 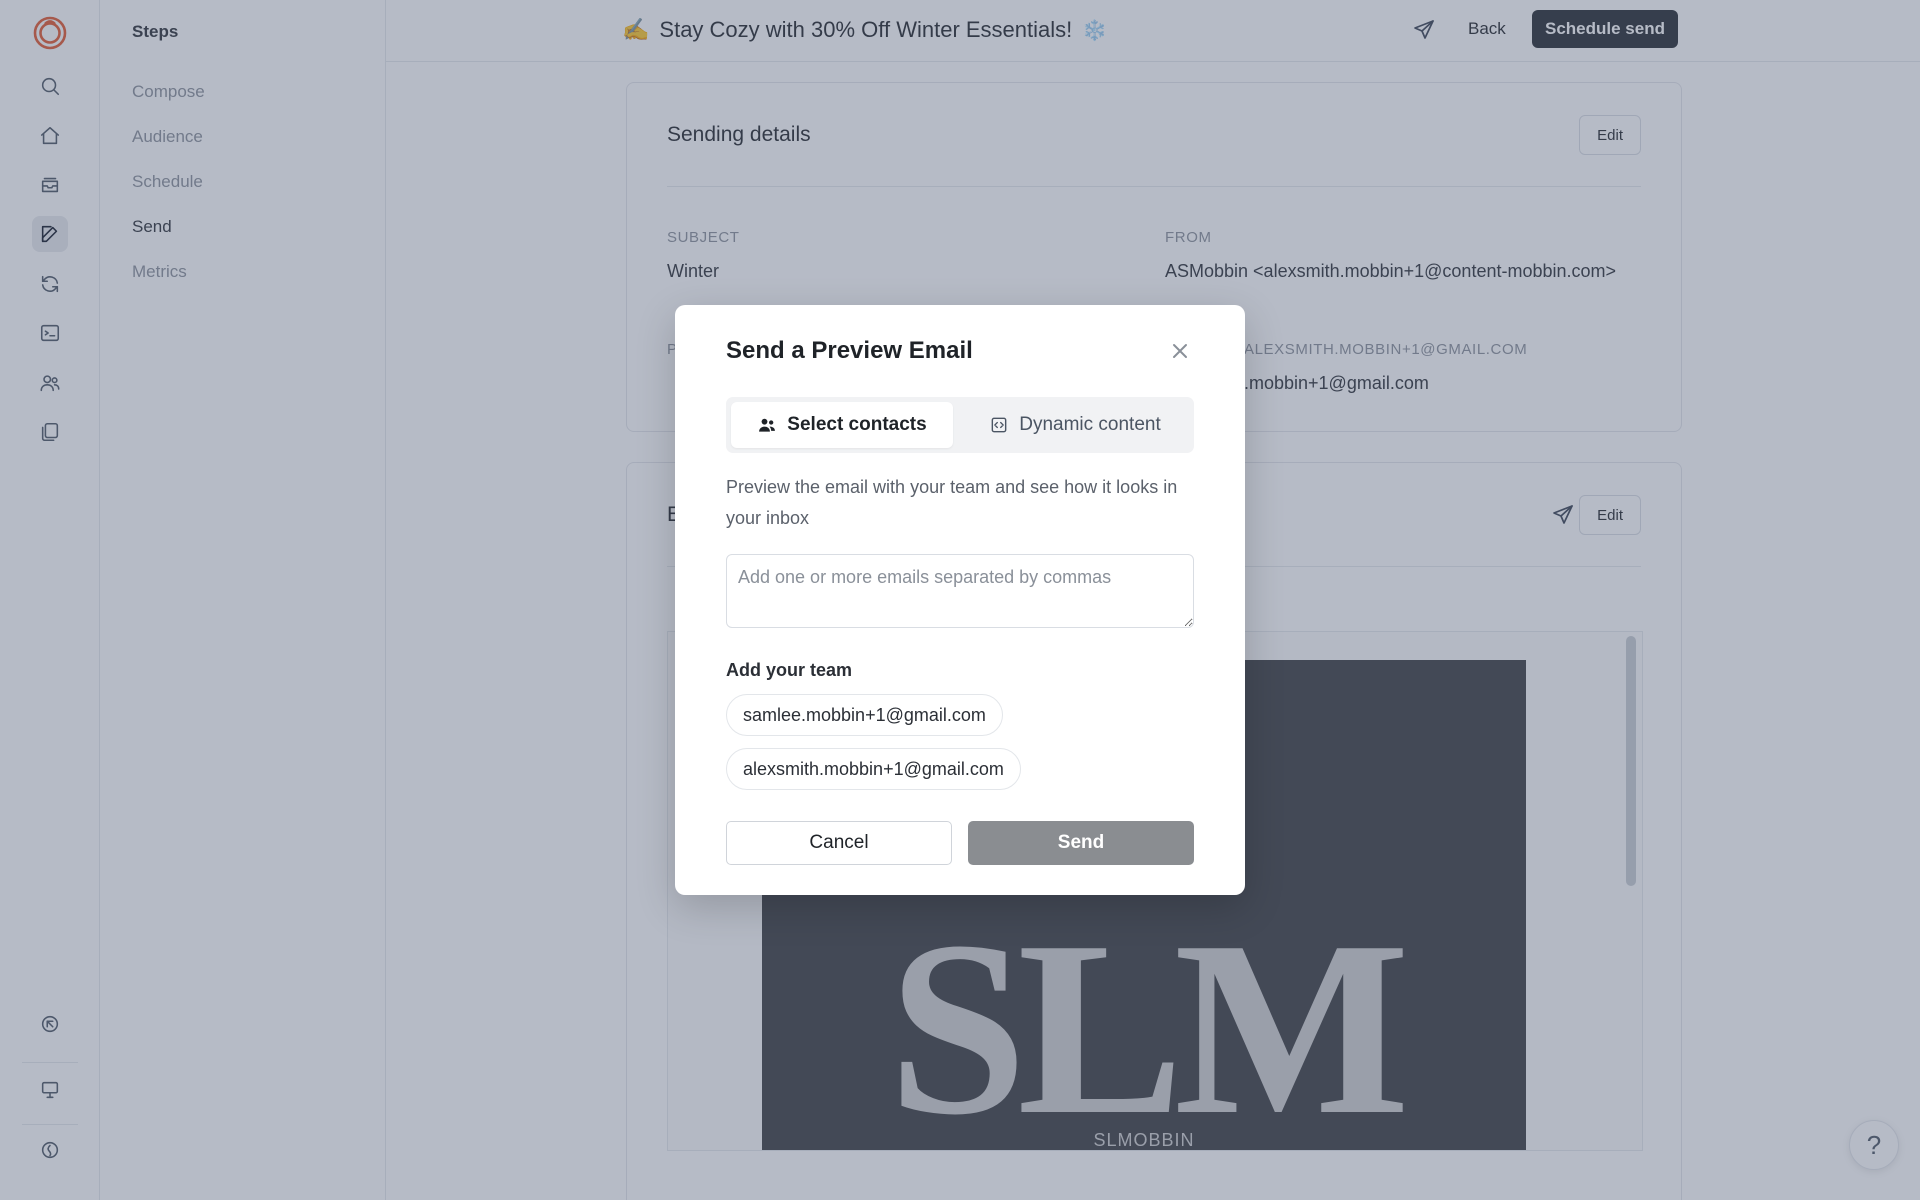 What do you see at coordinates (849, 350) in the screenshot?
I see `modal-title: Send a Preview Email` at bounding box center [849, 350].